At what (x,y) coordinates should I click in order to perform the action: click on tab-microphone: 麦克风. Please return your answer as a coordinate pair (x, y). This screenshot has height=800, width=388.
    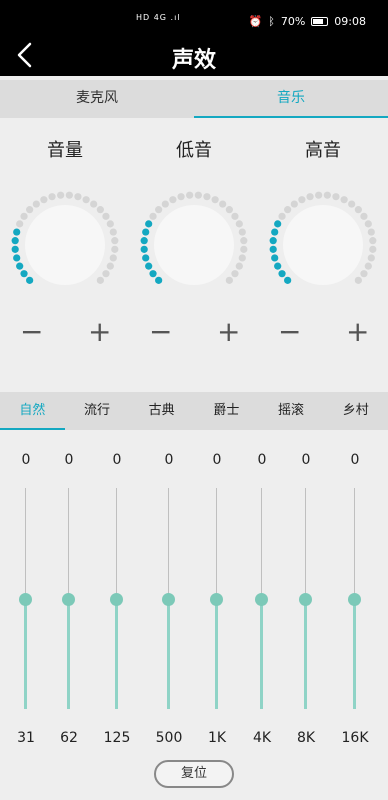
    Looking at the image, I should click on (97, 99).